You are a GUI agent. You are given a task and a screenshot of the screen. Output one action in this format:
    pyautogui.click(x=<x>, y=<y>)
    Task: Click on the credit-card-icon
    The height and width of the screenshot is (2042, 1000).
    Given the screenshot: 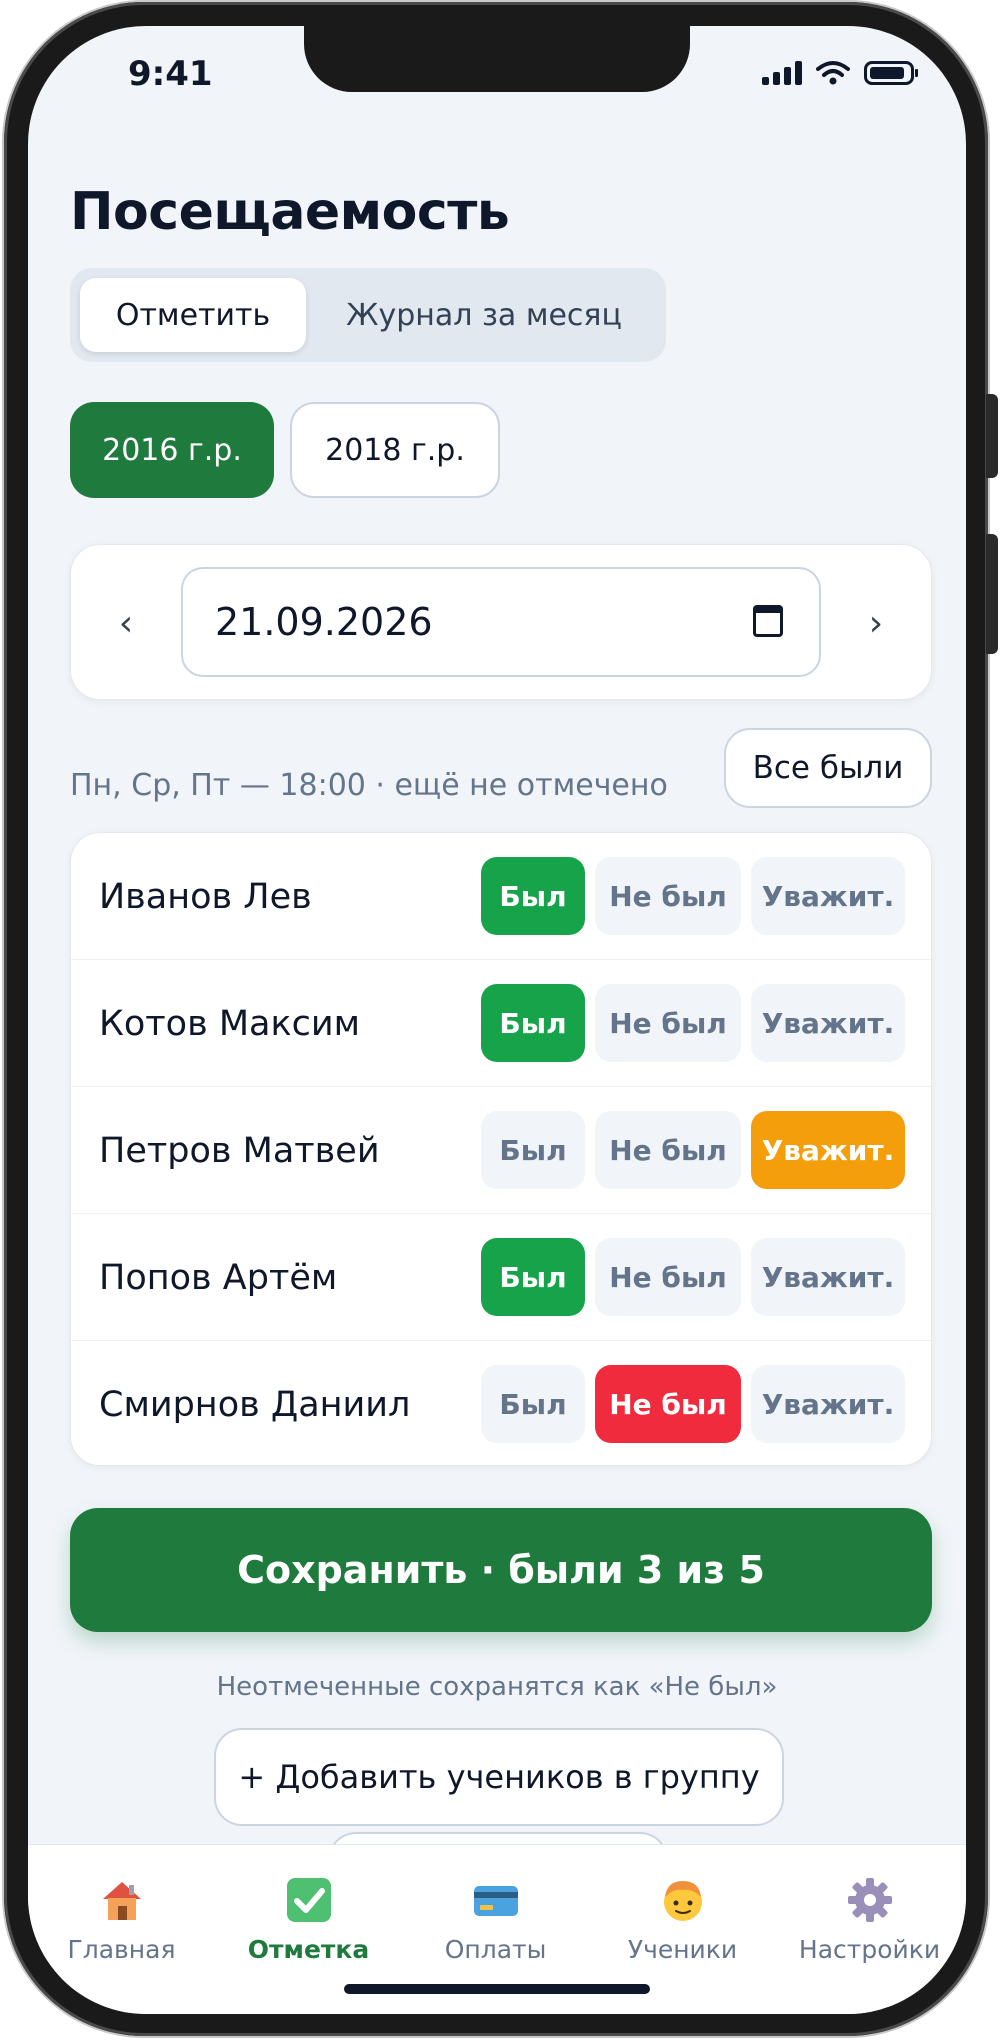 What is the action you would take?
    pyautogui.click(x=495, y=1901)
    